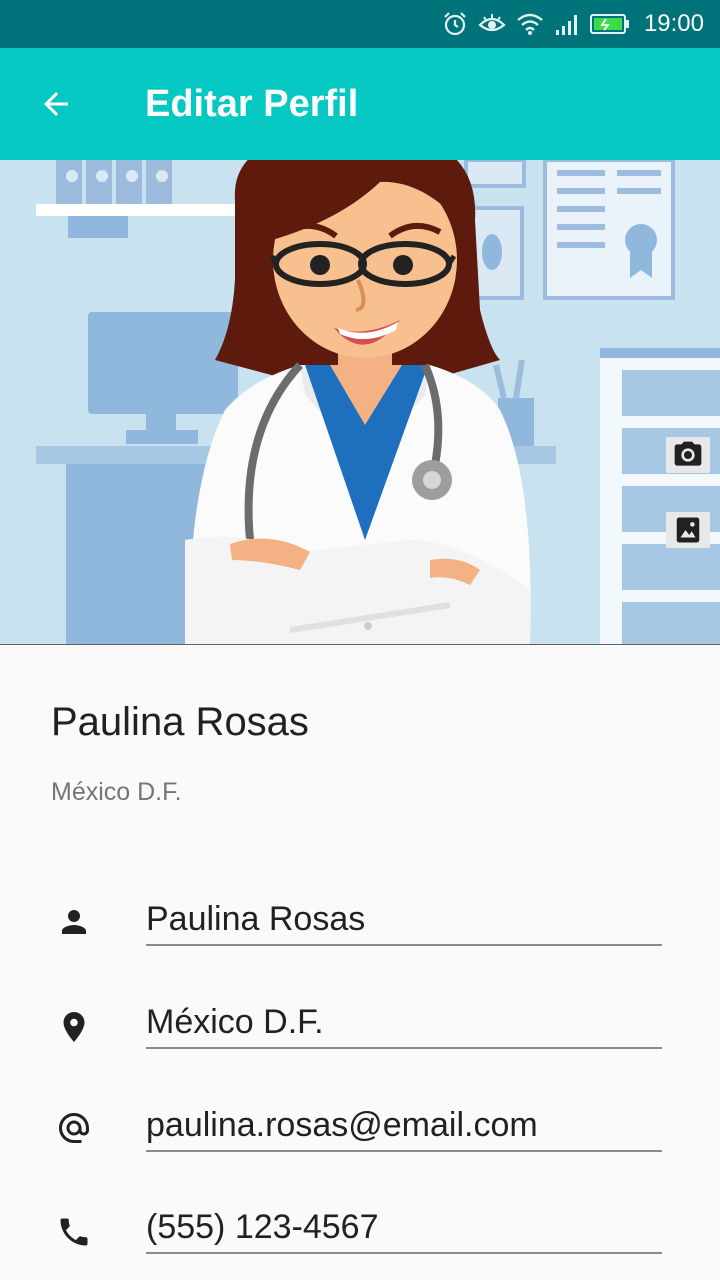 The height and width of the screenshot is (1280, 720). I want to click on back-button, so click(56, 104).